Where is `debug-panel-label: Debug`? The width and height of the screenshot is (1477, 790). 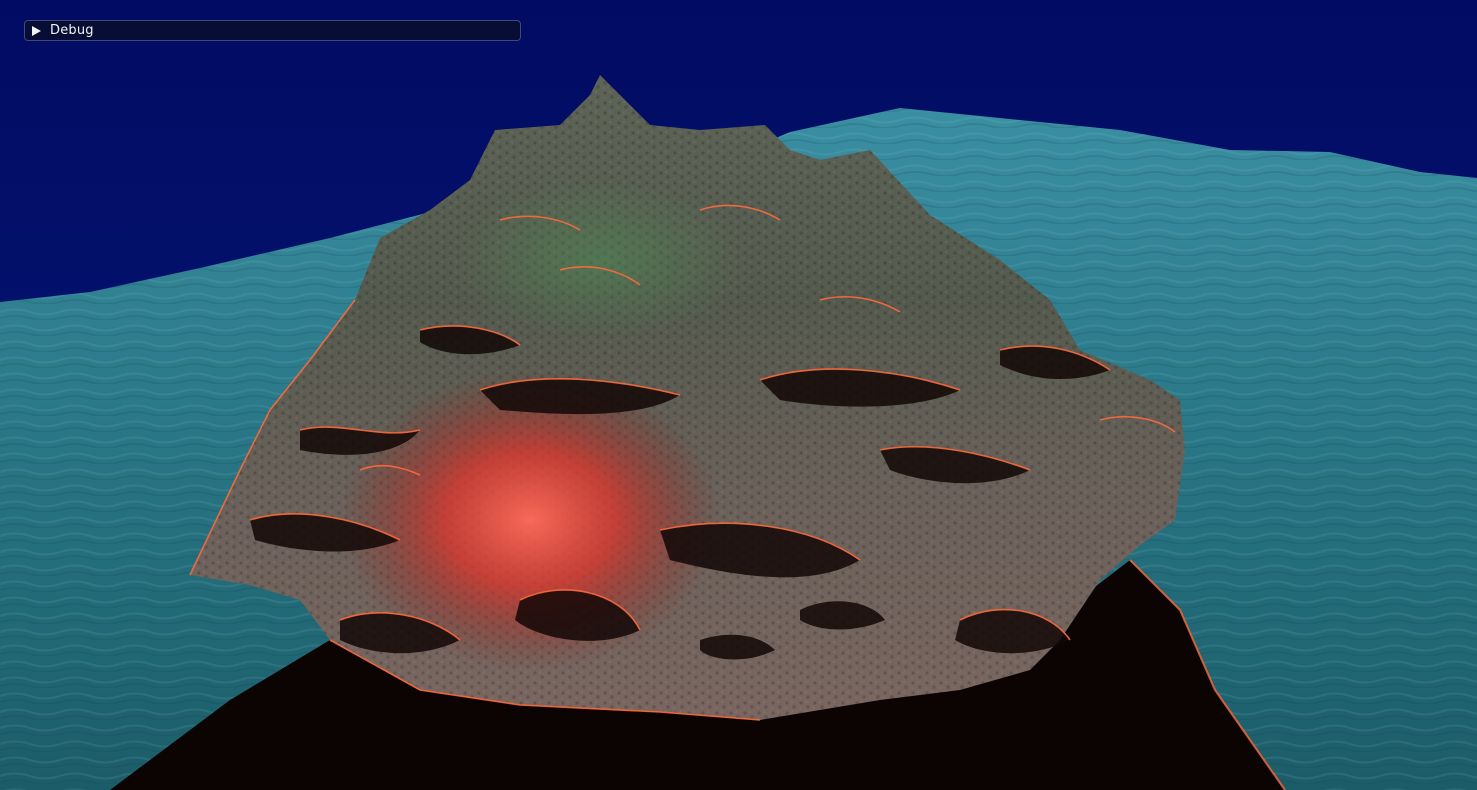
debug-panel-label: Debug is located at coordinates (72, 30).